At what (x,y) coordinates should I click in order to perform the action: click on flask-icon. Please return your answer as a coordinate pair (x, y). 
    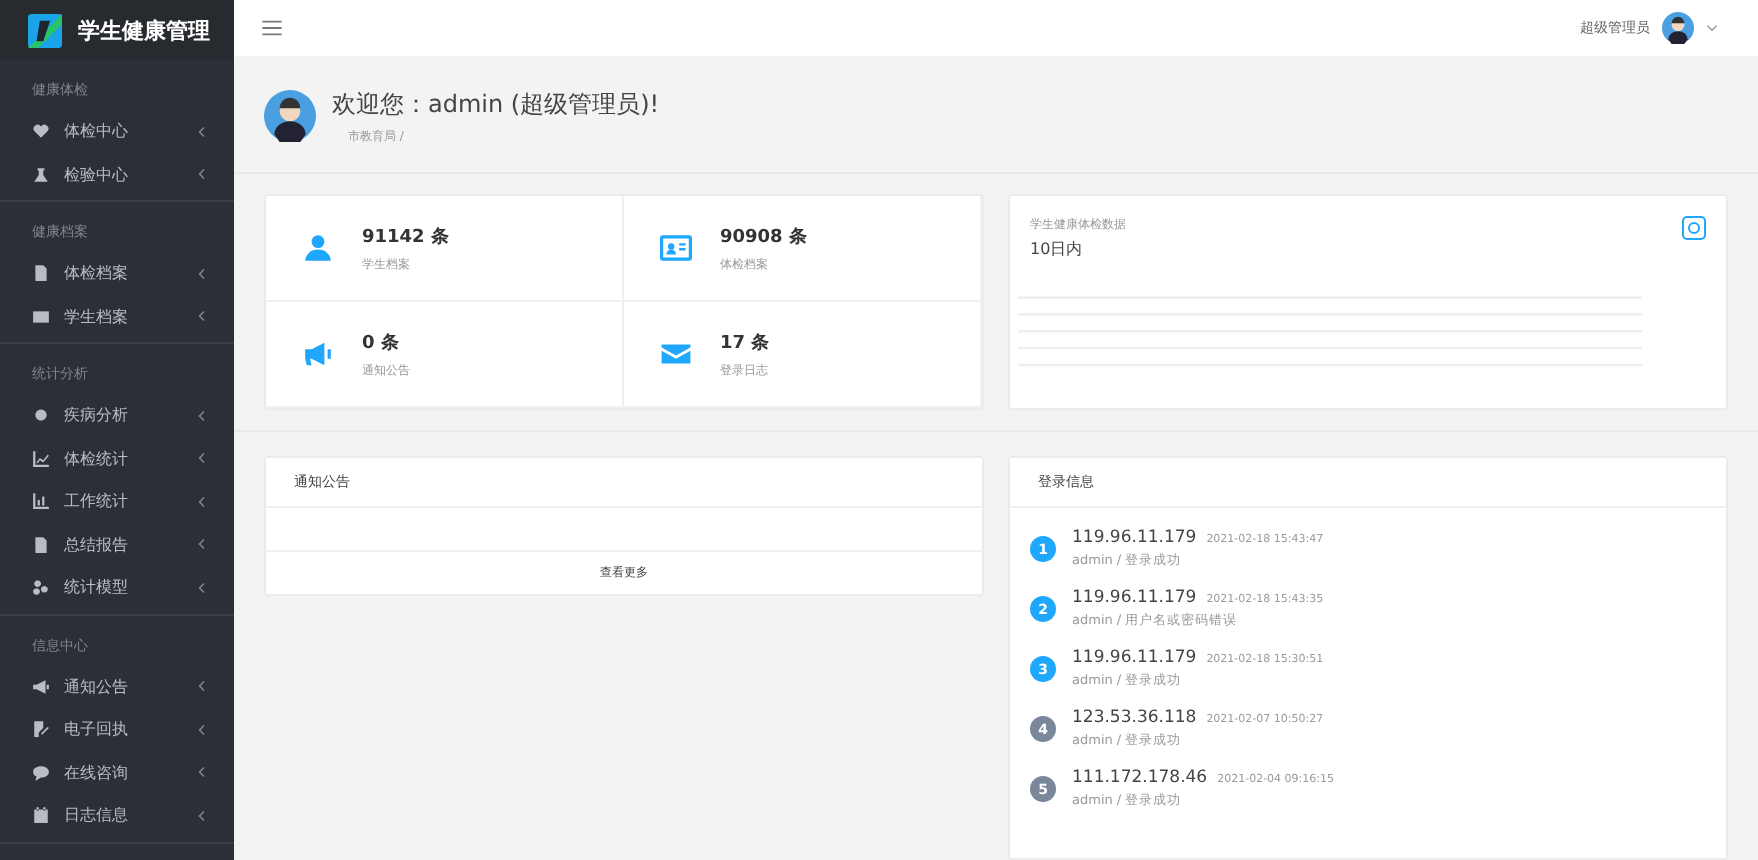
    Looking at the image, I should click on (41, 174).